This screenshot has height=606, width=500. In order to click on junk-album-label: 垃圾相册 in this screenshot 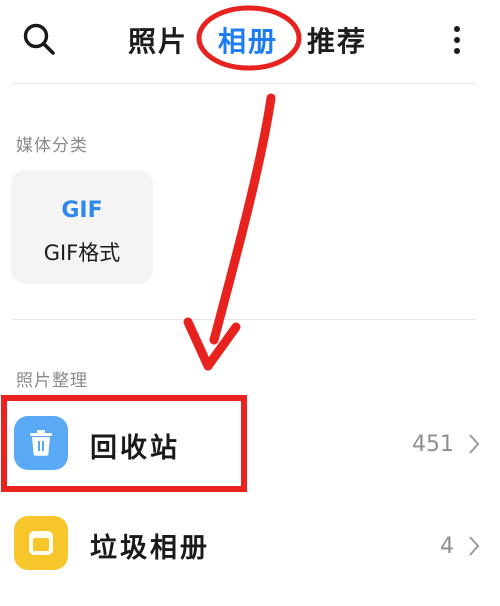, I will do `click(150, 548)`.